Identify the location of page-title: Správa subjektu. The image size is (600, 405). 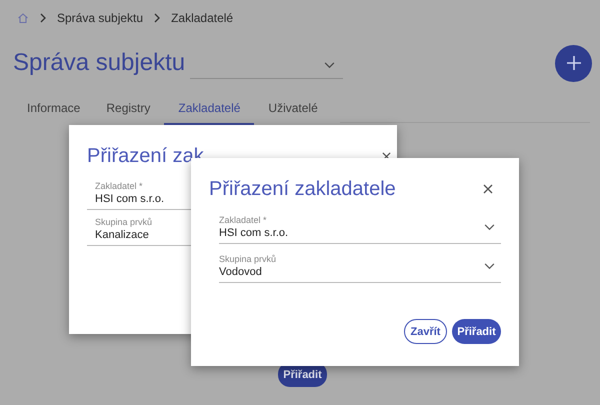
(99, 63).